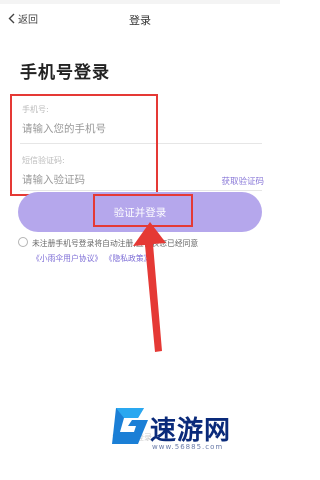 This screenshot has height=480, width=320. Describe the element at coordinates (149, 287) in the screenshot. I see `annotation-arrow-icon` at that location.